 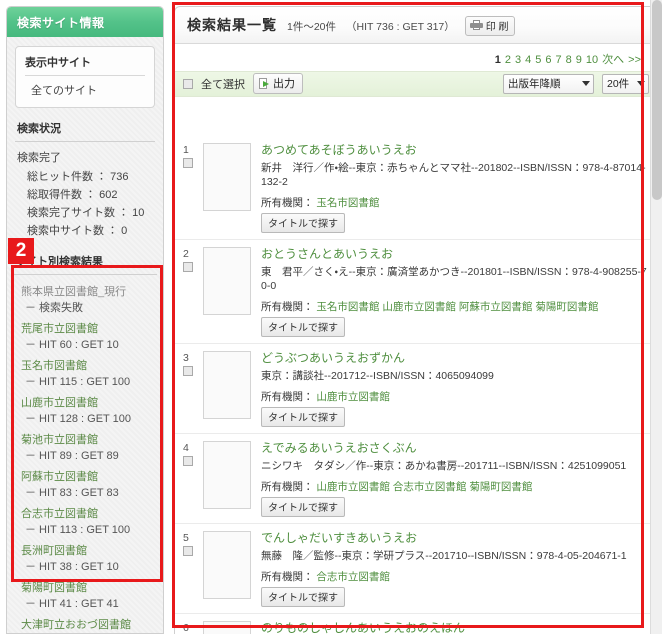 What do you see at coordinates (454, 358) in the screenshot?
I see `result-title-link: どうぶつあいうえおずかん` at bounding box center [454, 358].